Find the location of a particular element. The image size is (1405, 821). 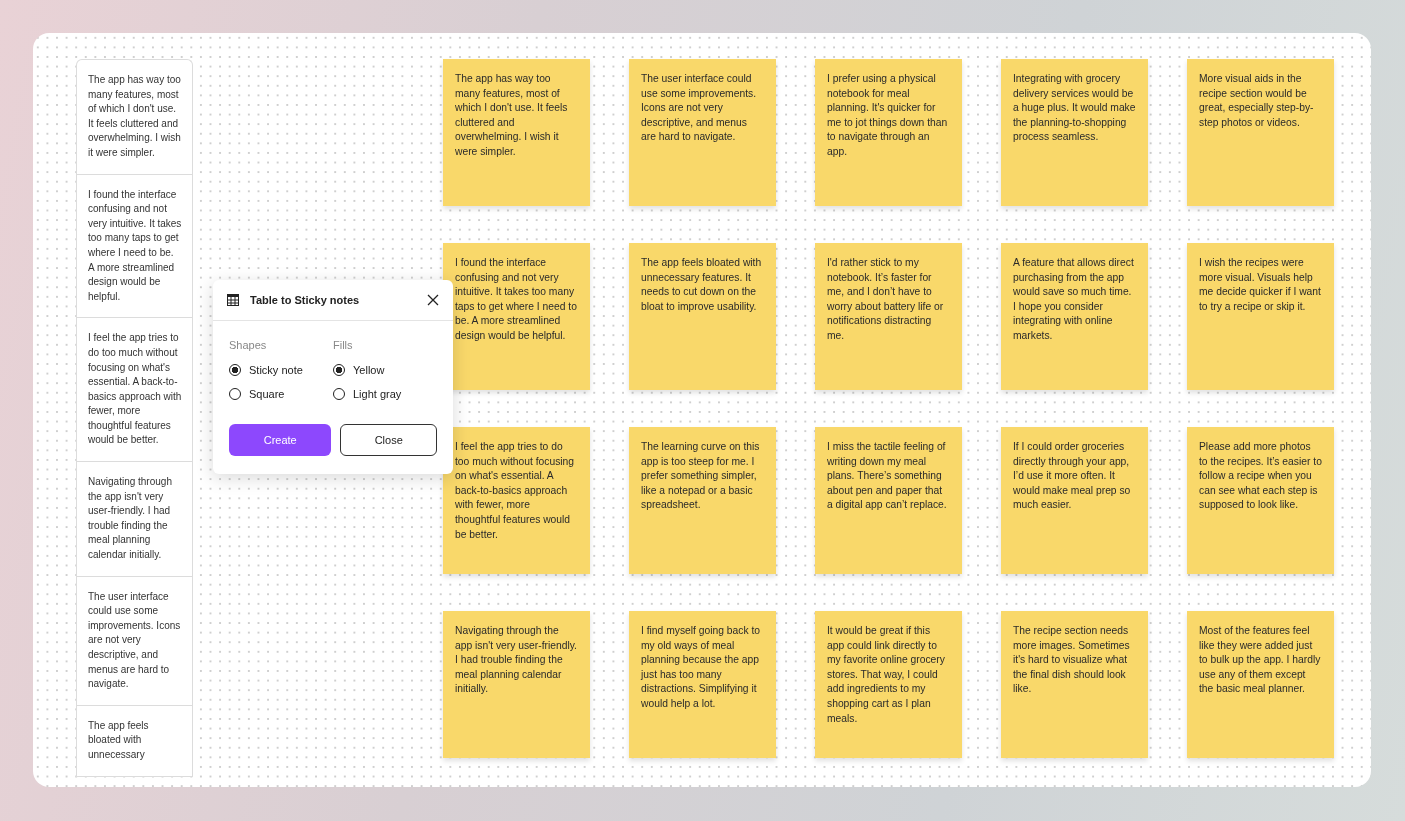

close-icon is located at coordinates (433, 300).